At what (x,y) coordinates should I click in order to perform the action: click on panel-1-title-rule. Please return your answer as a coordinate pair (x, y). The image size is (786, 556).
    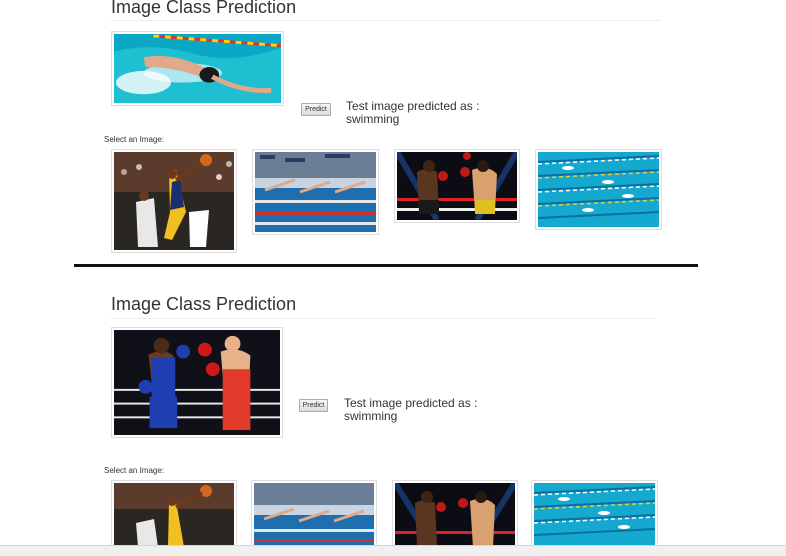
    Looking at the image, I should click on (386, 20).